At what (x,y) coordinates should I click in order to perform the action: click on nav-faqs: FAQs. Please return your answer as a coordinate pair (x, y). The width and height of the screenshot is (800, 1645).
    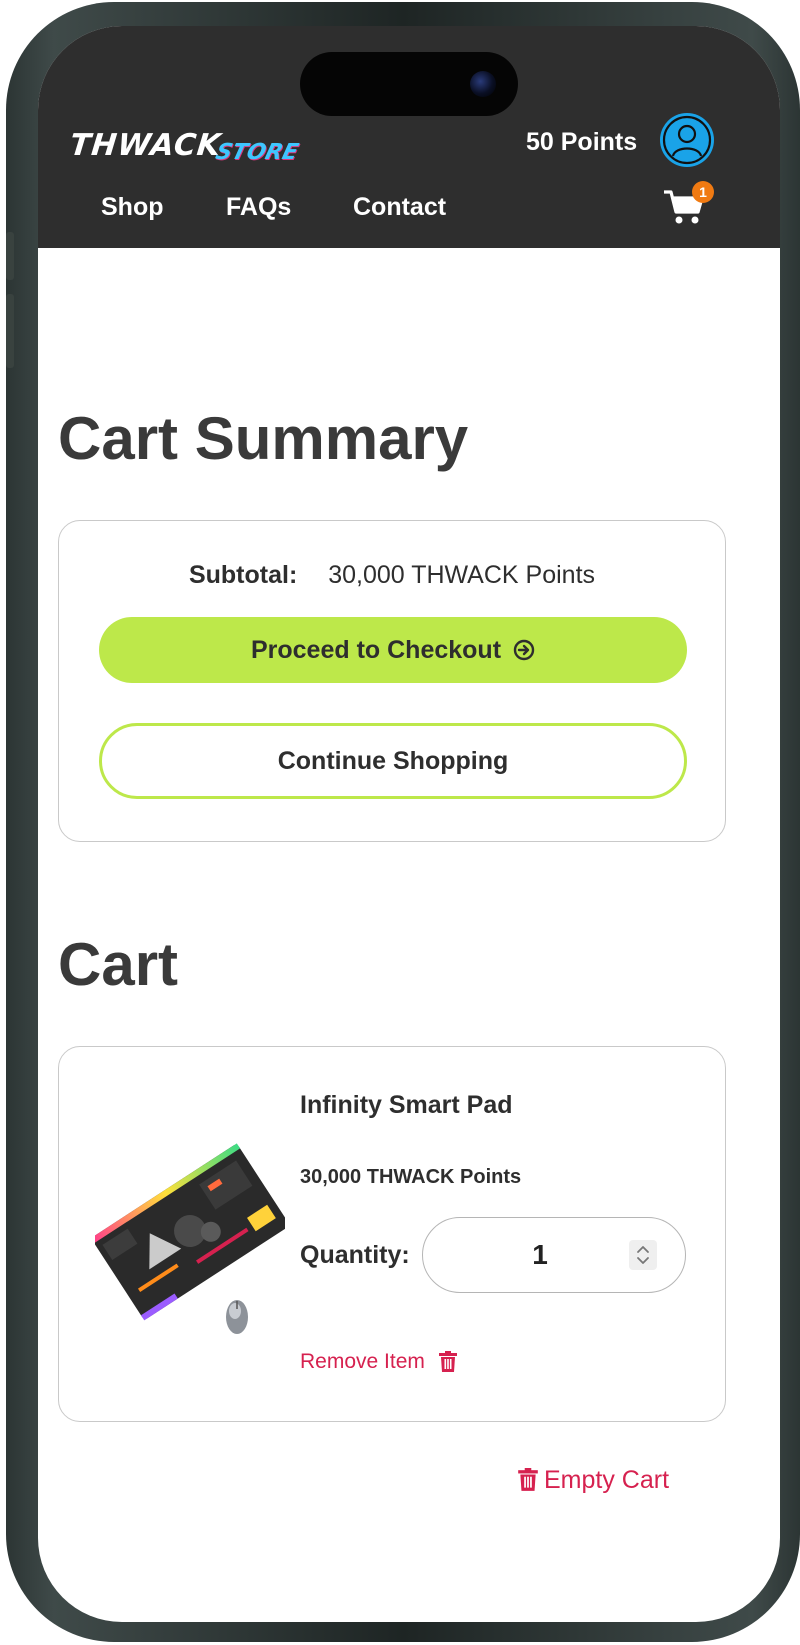
    Looking at the image, I should click on (258, 207).